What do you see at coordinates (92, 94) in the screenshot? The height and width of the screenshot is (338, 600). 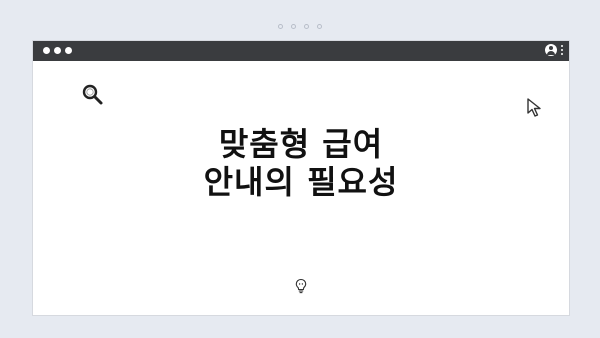 I see `search-icon` at bounding box center [92, 94].